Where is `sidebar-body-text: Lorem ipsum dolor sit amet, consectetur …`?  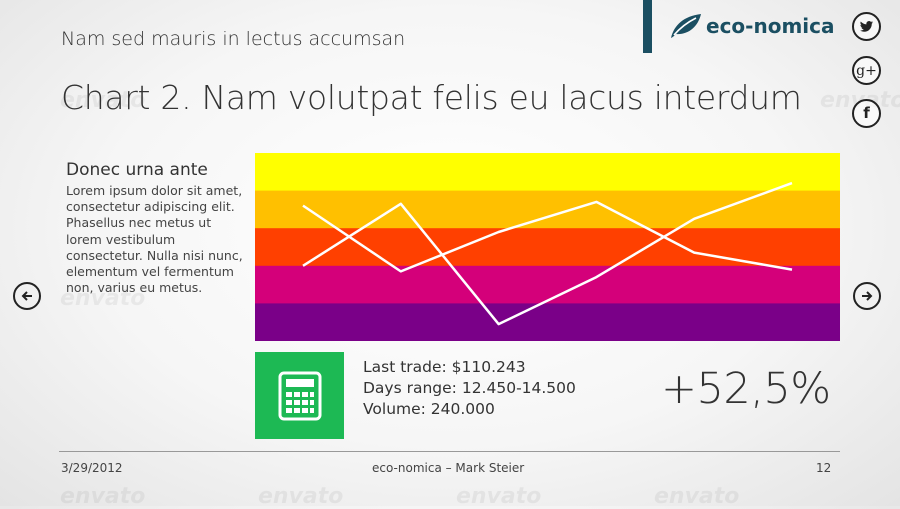 sidebar-body-text: Lorem ipsum dolor sit amet, consectetur … is located at coordinates (154, 239).